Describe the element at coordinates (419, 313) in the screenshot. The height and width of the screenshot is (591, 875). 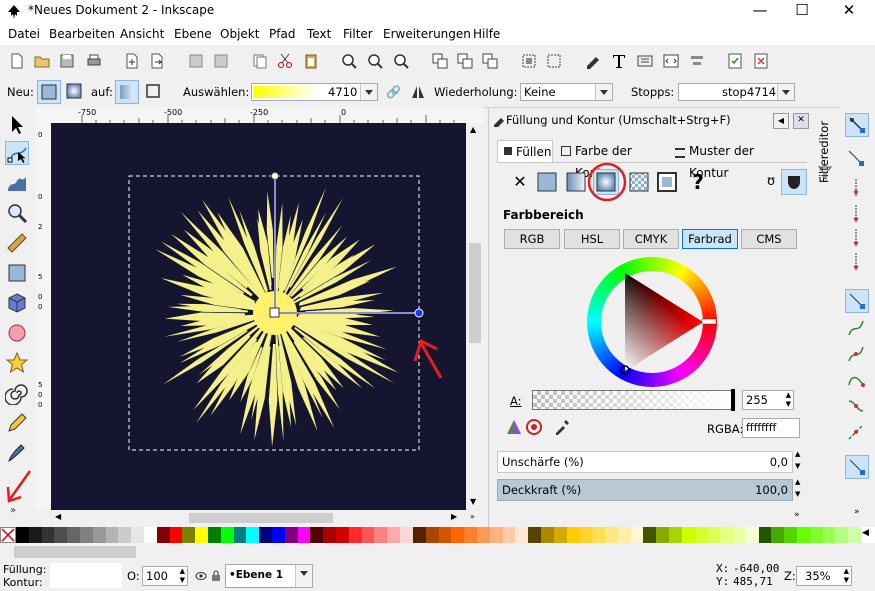
I see `gradient-stop-handle-selected` at that location.